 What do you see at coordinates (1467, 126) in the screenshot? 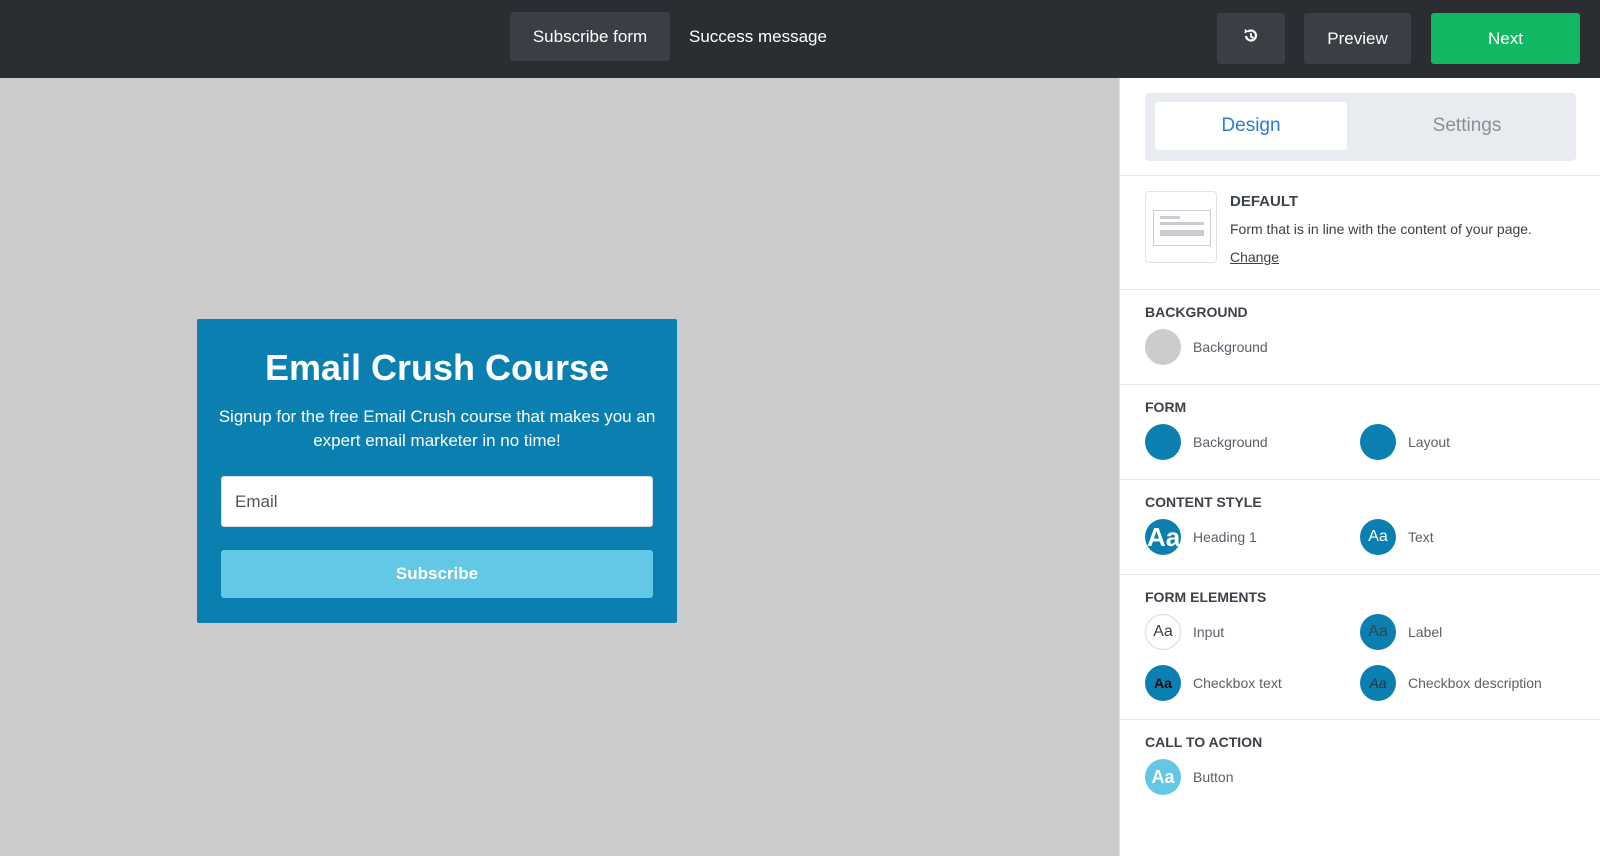
I see `tab-settings: Settings` at bounding box center [1467, 126].